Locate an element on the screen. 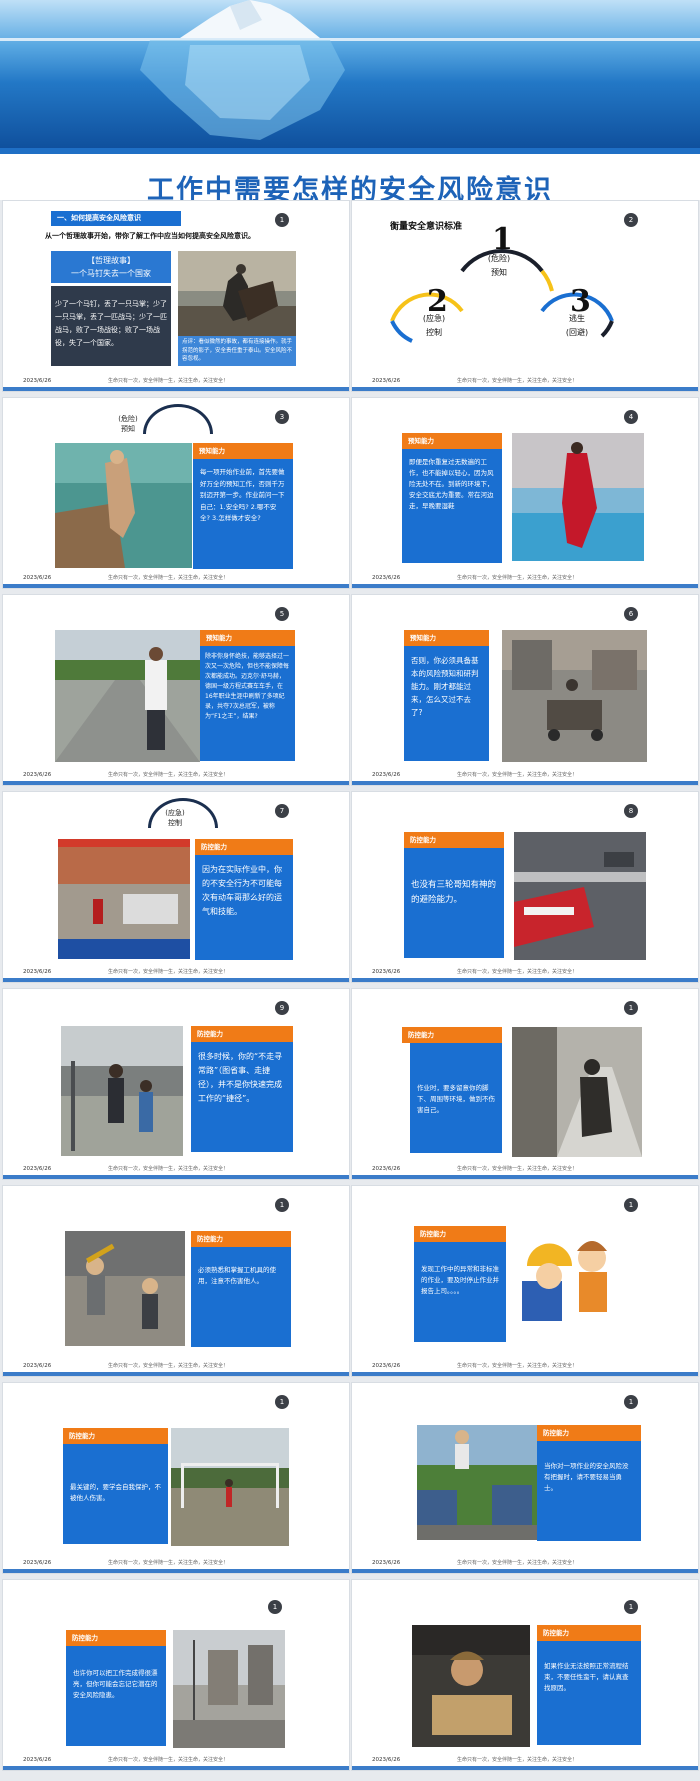 This screenshot has width=700, height=1781. slide-number: 9 is located at coordinates (282, 1008).